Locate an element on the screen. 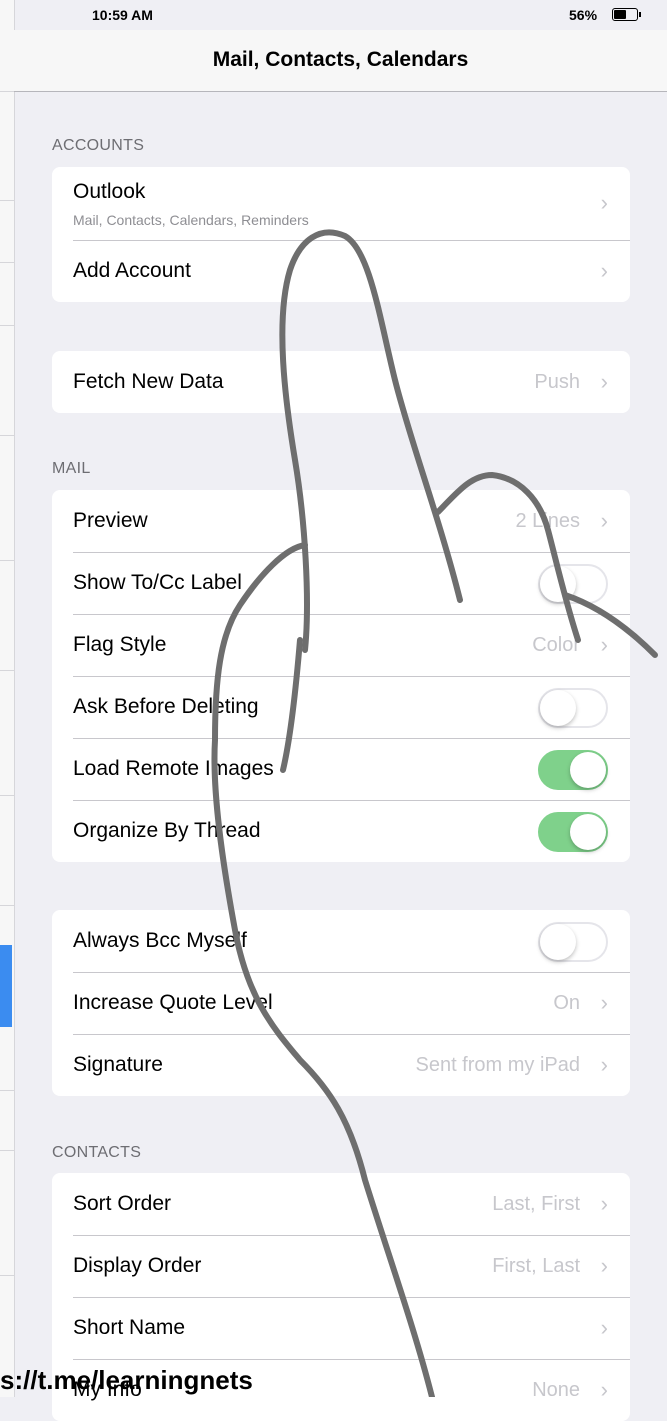 The height and width of the screenshot is (1421, 667). row-value: Color is located at coordinates (556, 645).